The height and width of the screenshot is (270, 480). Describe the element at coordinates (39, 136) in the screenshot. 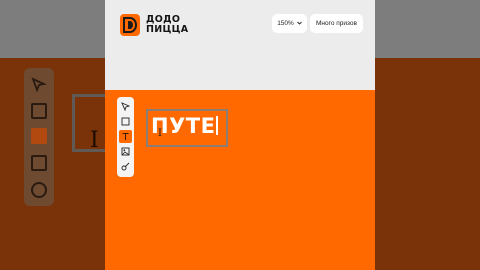

I see `backdrop-text-icon` at that location.